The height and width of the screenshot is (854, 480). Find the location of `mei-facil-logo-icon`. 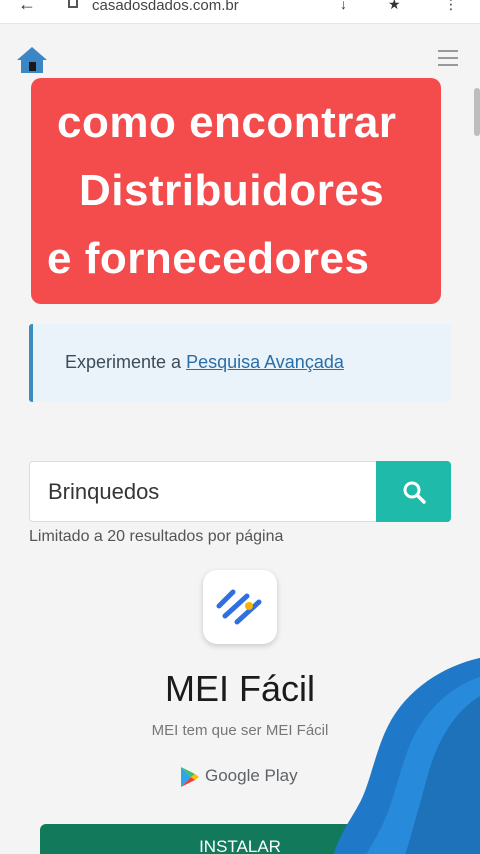

mei-facil-logo-icon is located at coordinates (239, 607).